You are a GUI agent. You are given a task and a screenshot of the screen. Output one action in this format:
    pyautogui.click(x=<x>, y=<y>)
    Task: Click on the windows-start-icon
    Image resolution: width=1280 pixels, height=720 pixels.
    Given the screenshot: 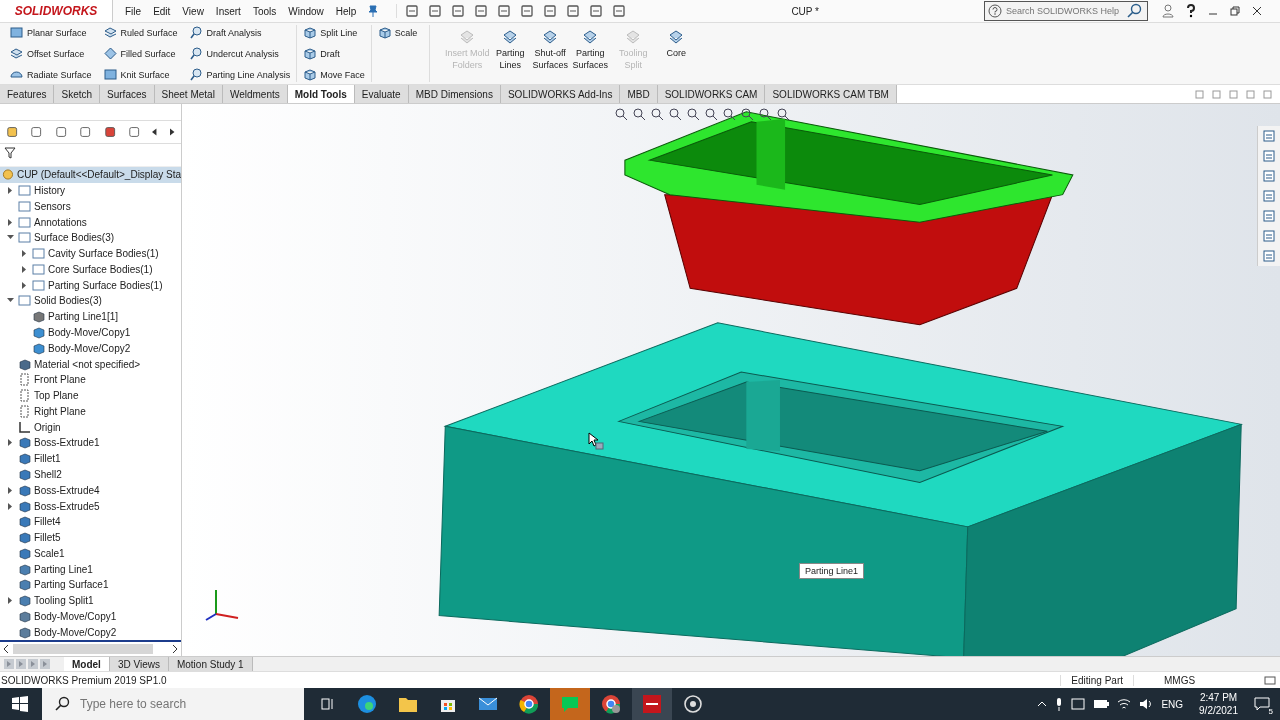 What is the action you would take?
    pyautogui.click(x=20, y=704)
    